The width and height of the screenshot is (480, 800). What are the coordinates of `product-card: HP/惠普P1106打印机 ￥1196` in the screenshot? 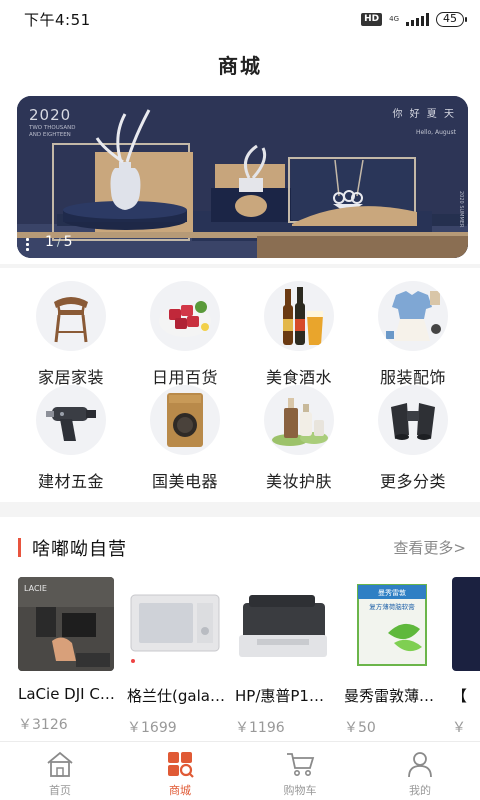 It's located at (284, 657).